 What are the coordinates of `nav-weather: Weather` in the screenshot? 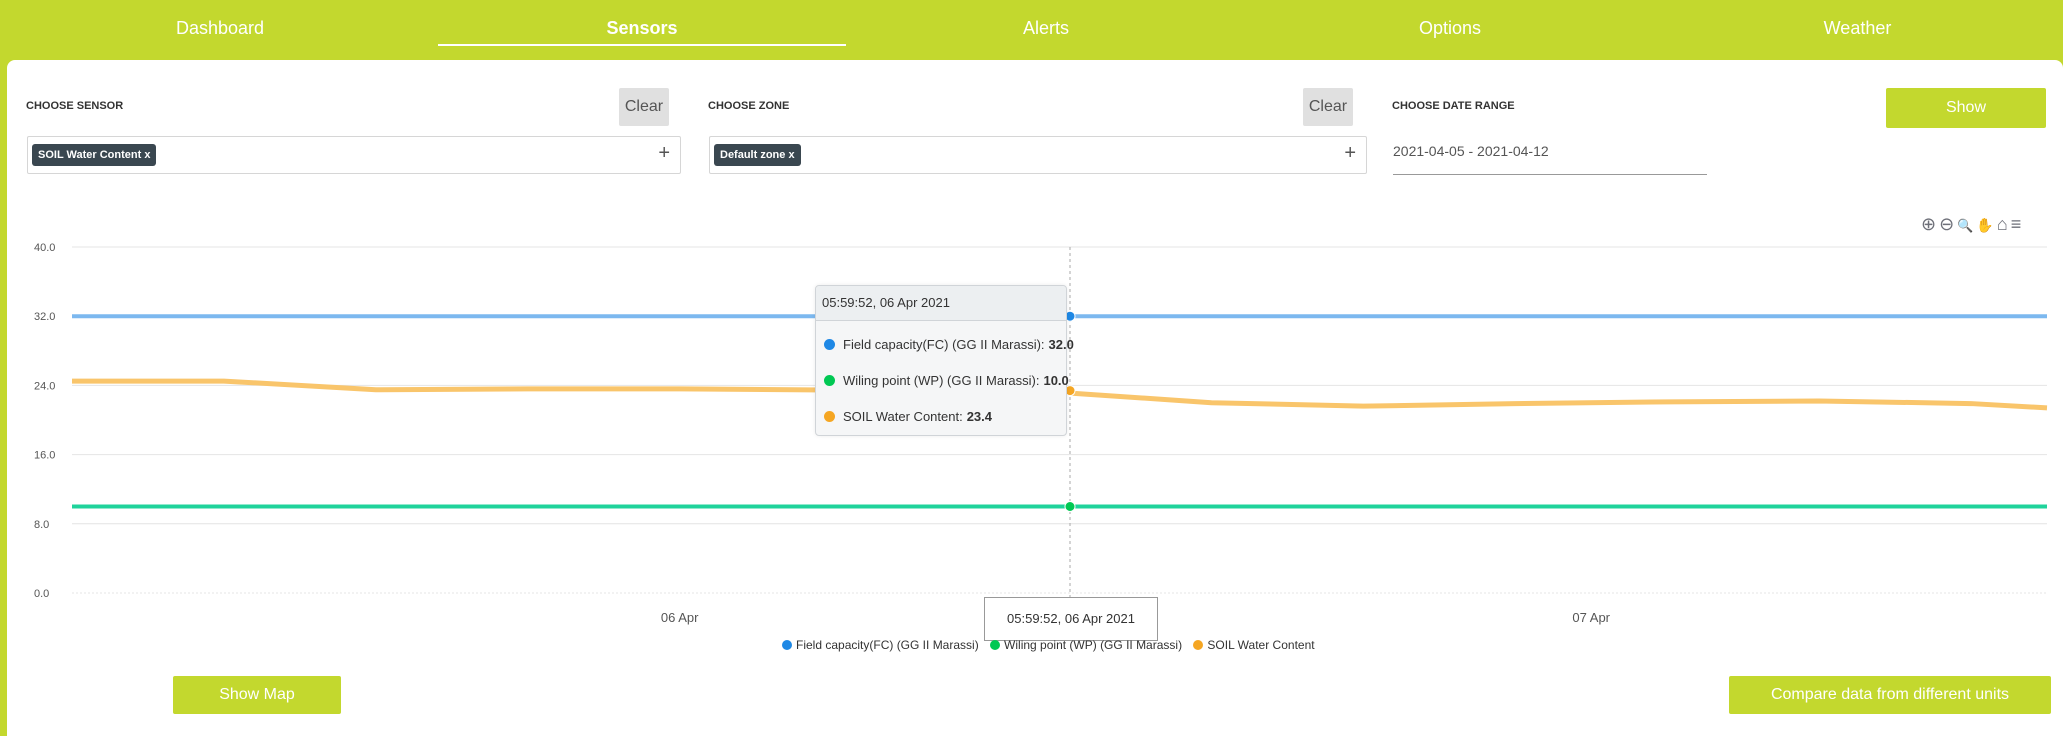 It's located at (1857, 28).